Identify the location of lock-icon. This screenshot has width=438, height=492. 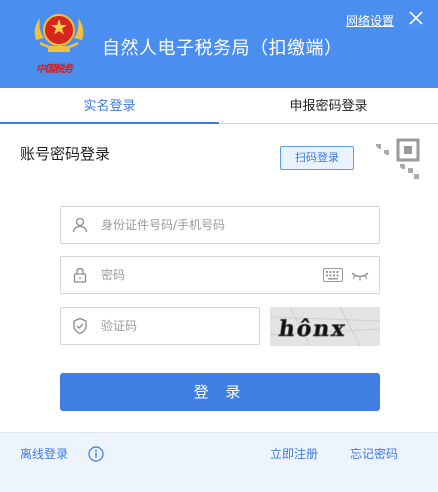
(80, 275).